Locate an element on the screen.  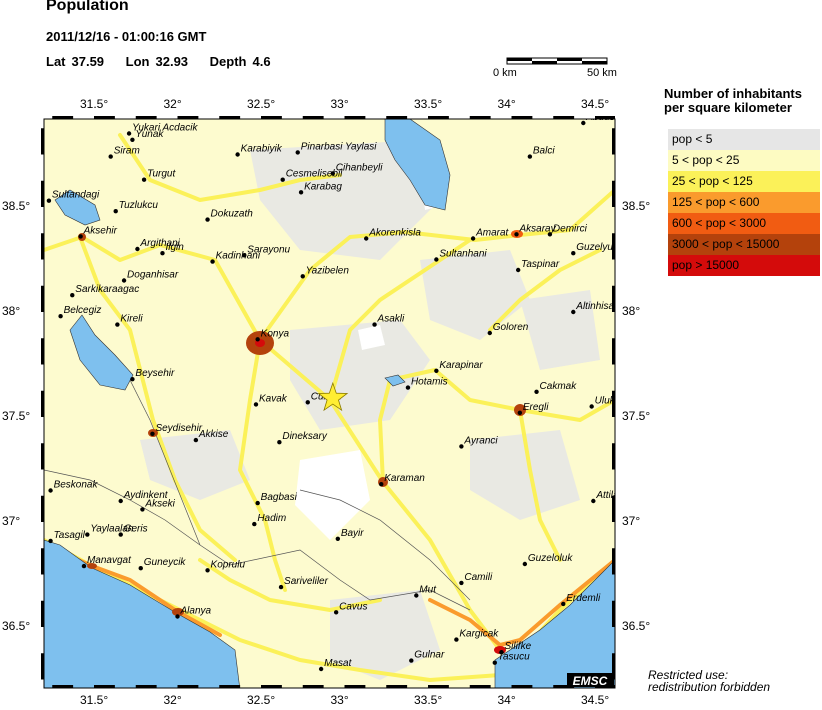
city-label: Amarat is located at coordinates (492, 233).